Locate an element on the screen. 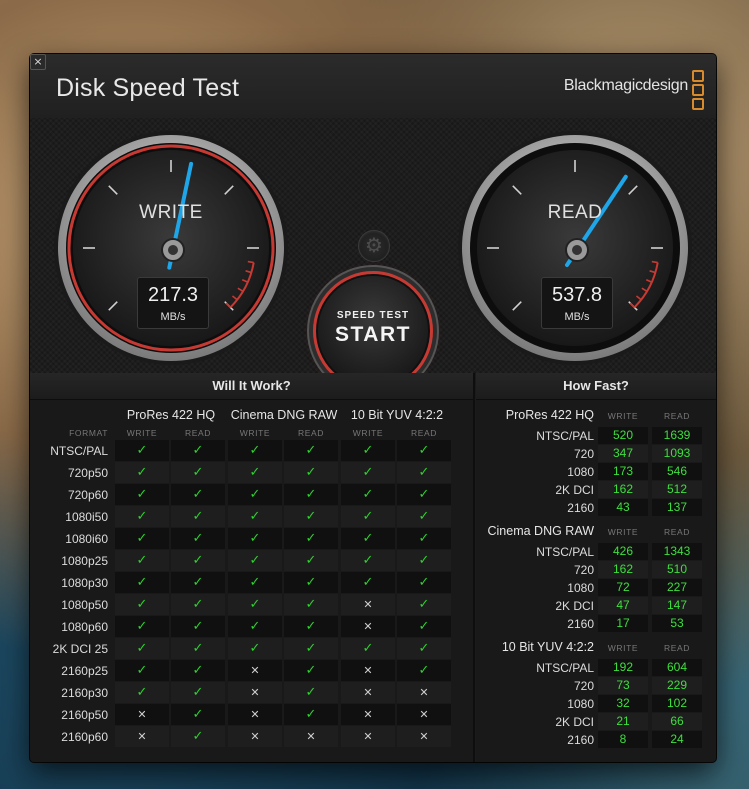 The height and width of the screenshot is (789, 749). write-readout: 217.3 MB/s is located at coordinates (173, 303).